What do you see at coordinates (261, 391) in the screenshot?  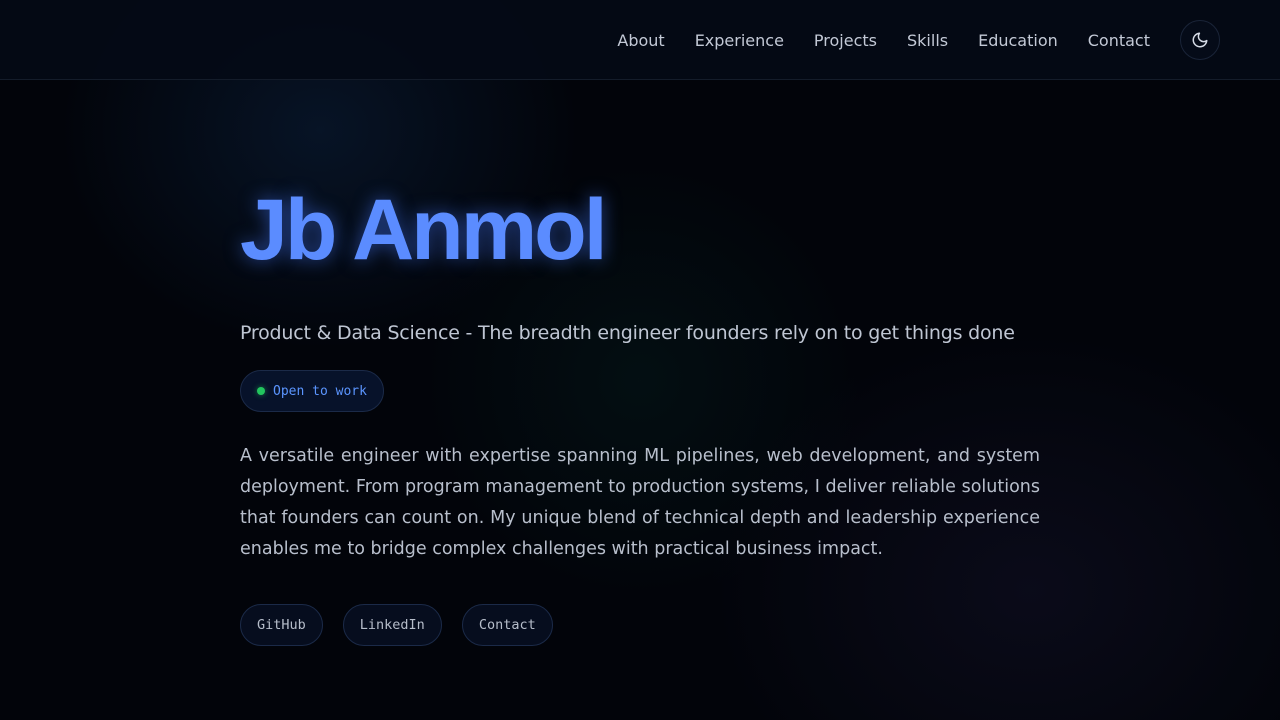 I see `status-dot-icon` at bounding box center [261, 391].